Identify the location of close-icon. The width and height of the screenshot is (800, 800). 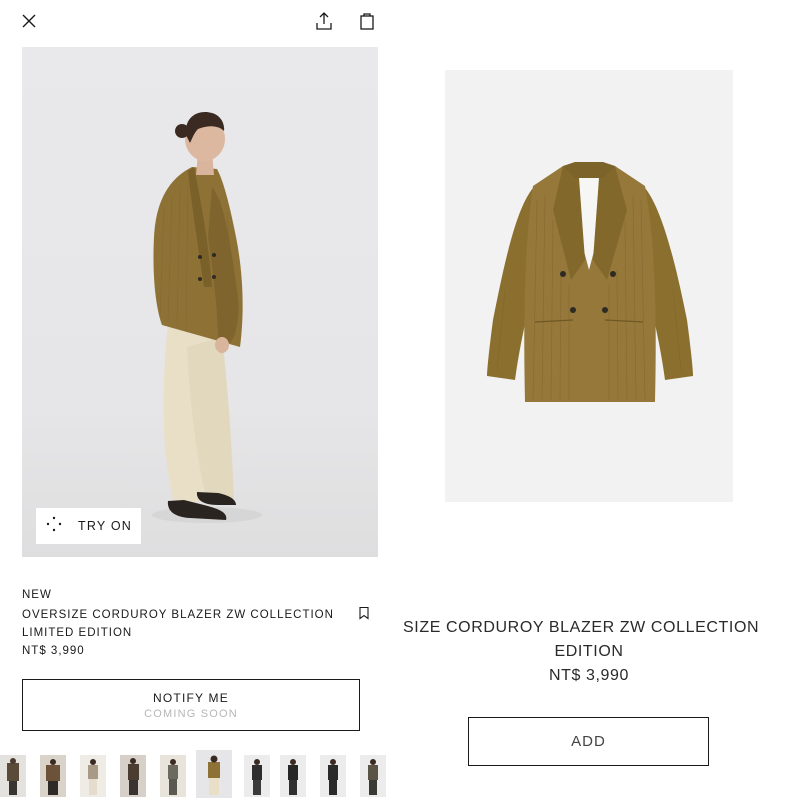
(29, 21).